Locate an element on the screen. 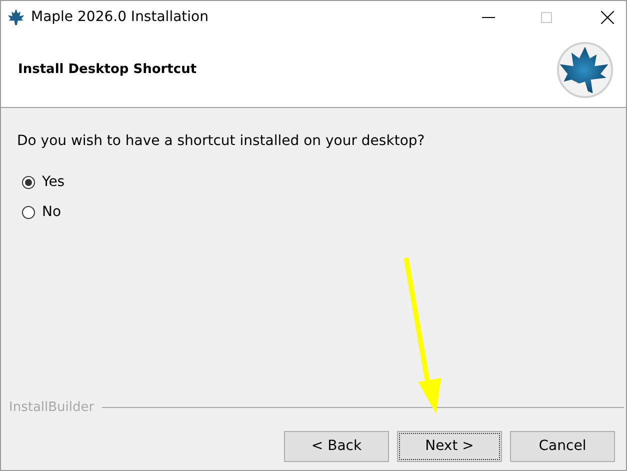  question-text: Do you wish to have a shortcut installed on your desktop? is located at coordinates (221, 141).